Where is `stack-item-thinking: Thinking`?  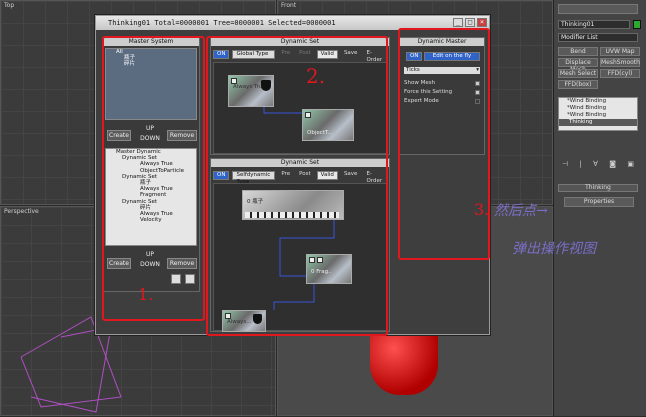 stack-item-thinking: Thinking is located at coordinates (598, 122).